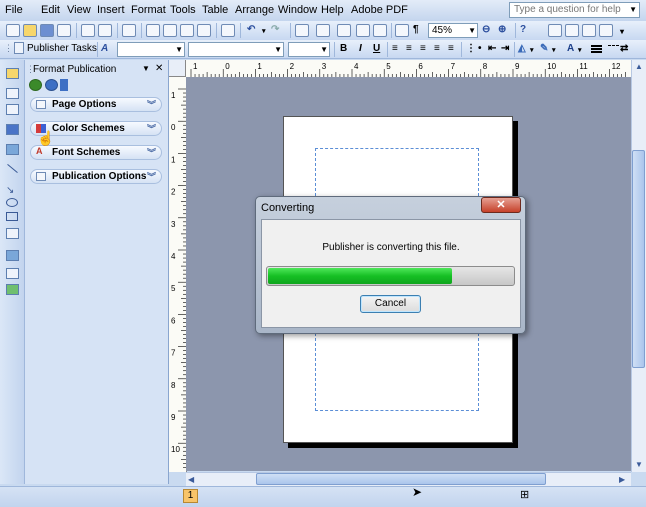  What do you see at coordinates (177, 68) in the screenshot?
I see `ruler-corner` at bounding box center [177, 68].